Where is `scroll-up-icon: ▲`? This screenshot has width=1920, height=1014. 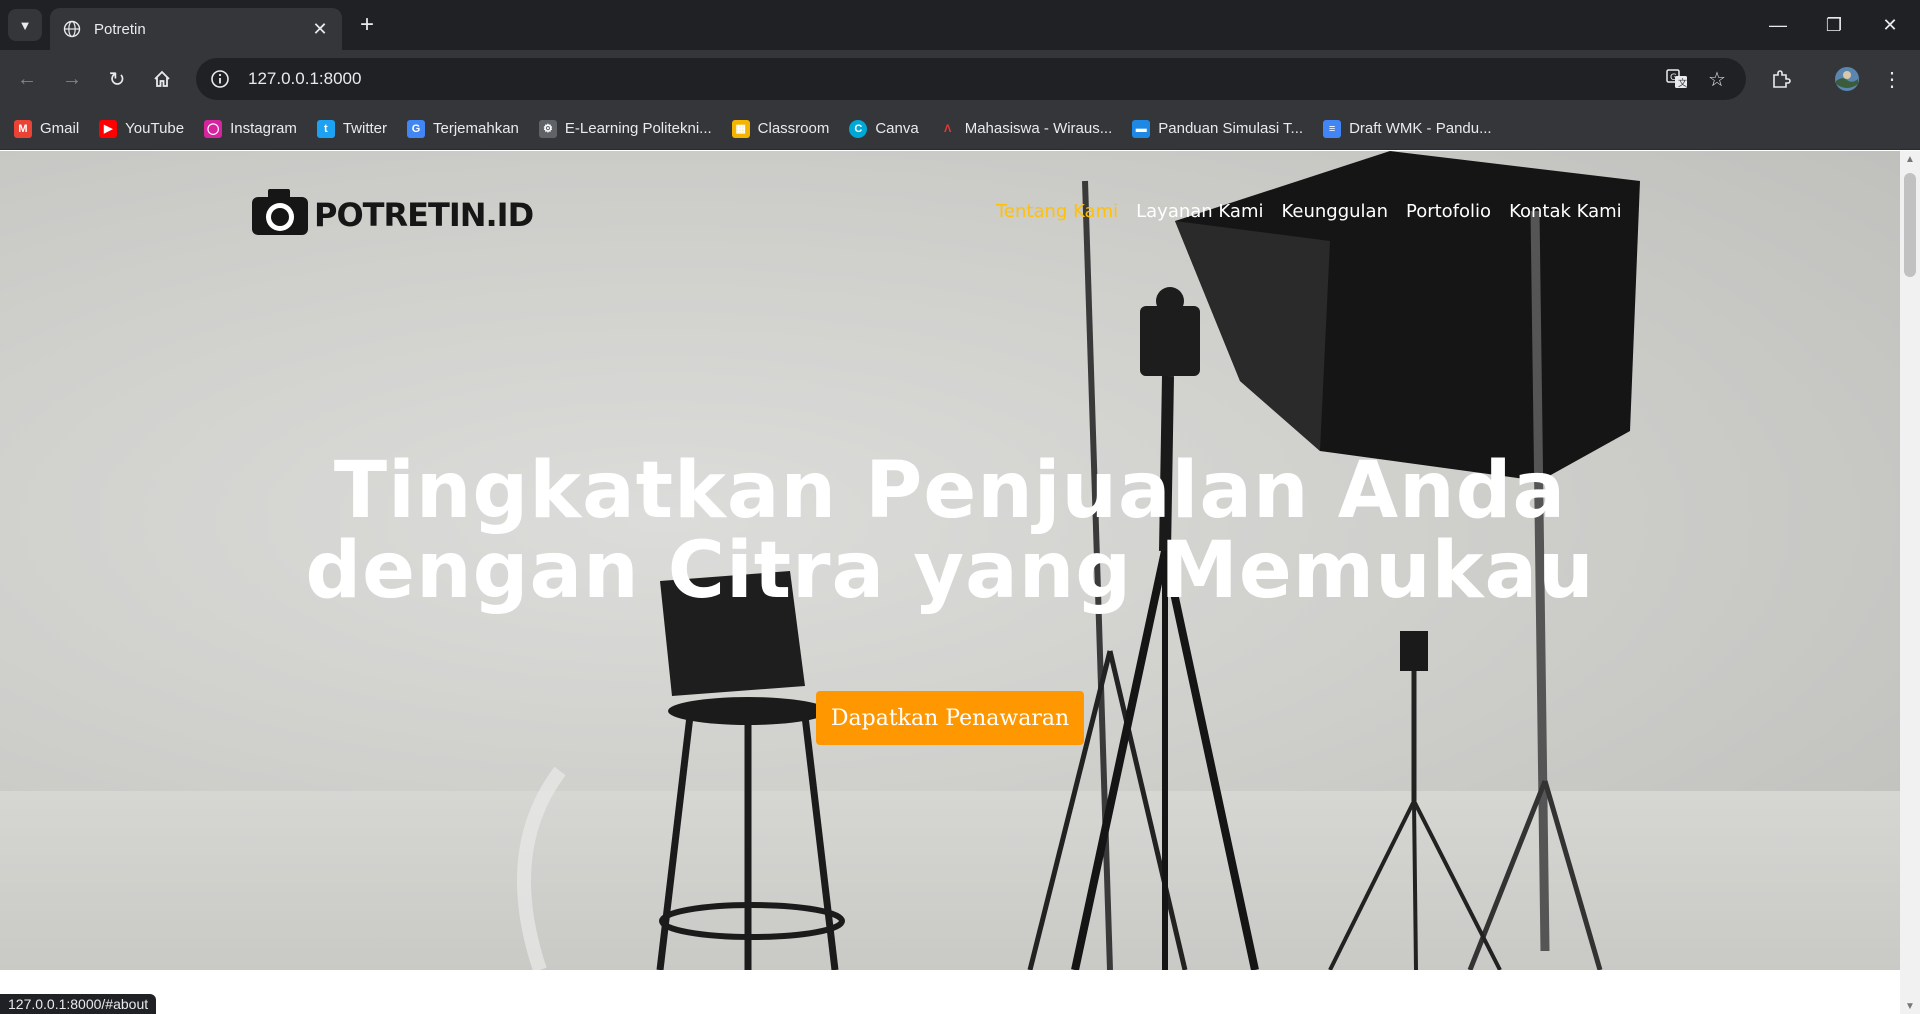 scroll-up-icon: ▲ is located at coordinates (1910, 159).